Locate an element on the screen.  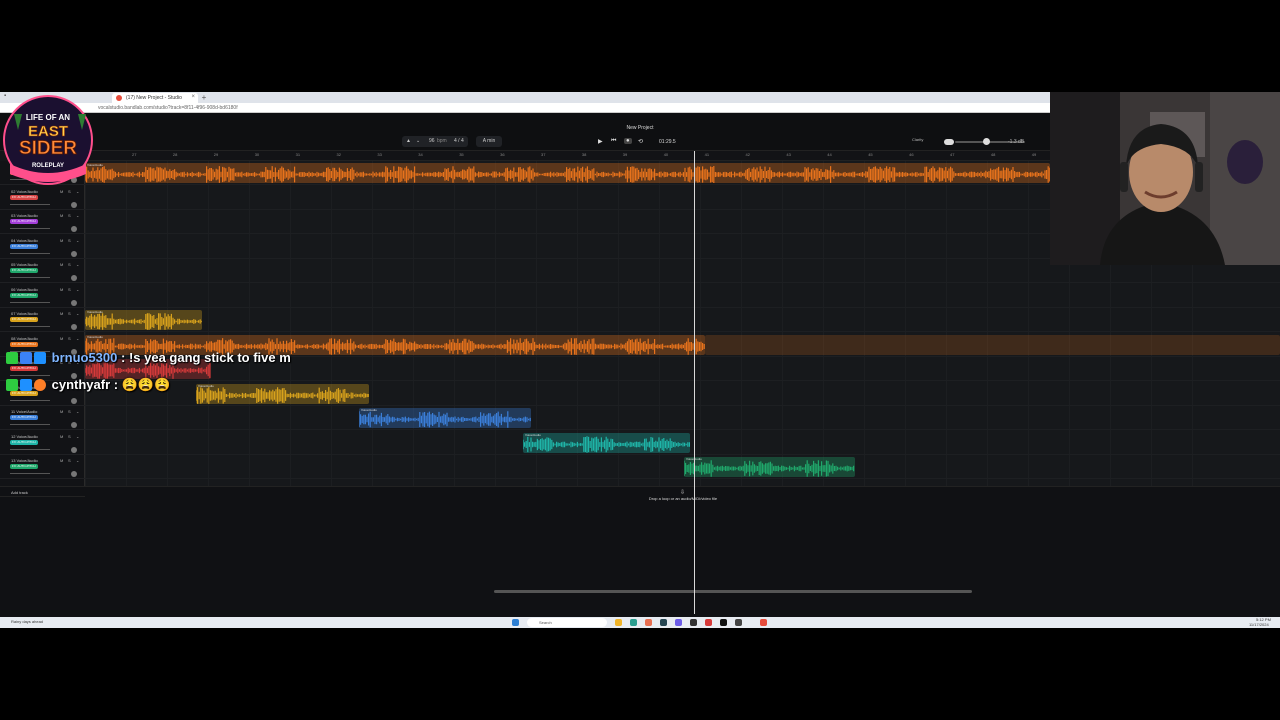
track-name: 06 Voice/Audio is located at coordinates (24, 289).